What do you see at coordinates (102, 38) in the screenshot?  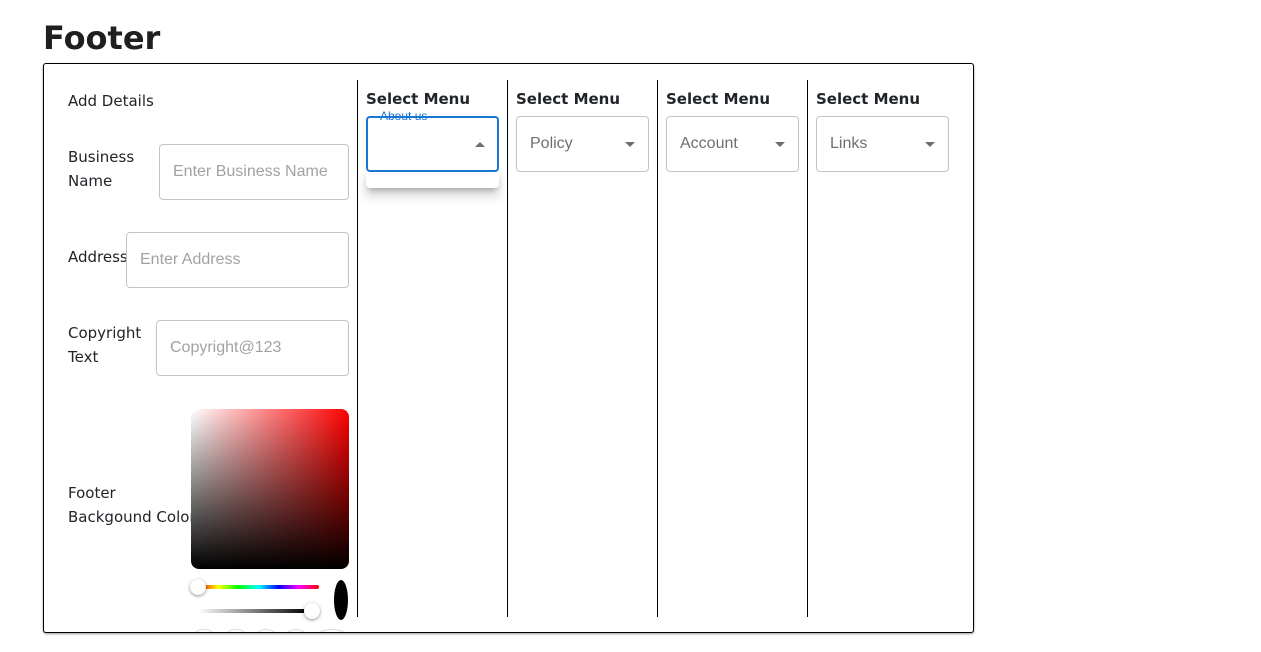 I see `page-title: Footer` at bounding box center [102, 38].